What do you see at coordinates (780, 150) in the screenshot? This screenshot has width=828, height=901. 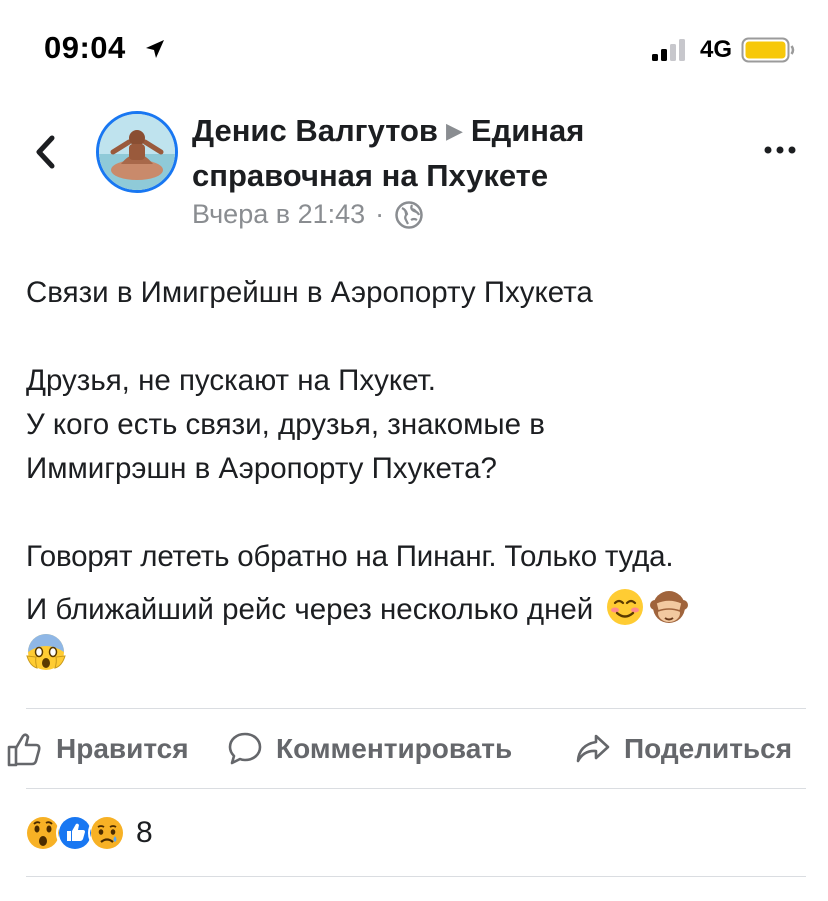 I see `more-options-icon` at bounding box center [780, 150].